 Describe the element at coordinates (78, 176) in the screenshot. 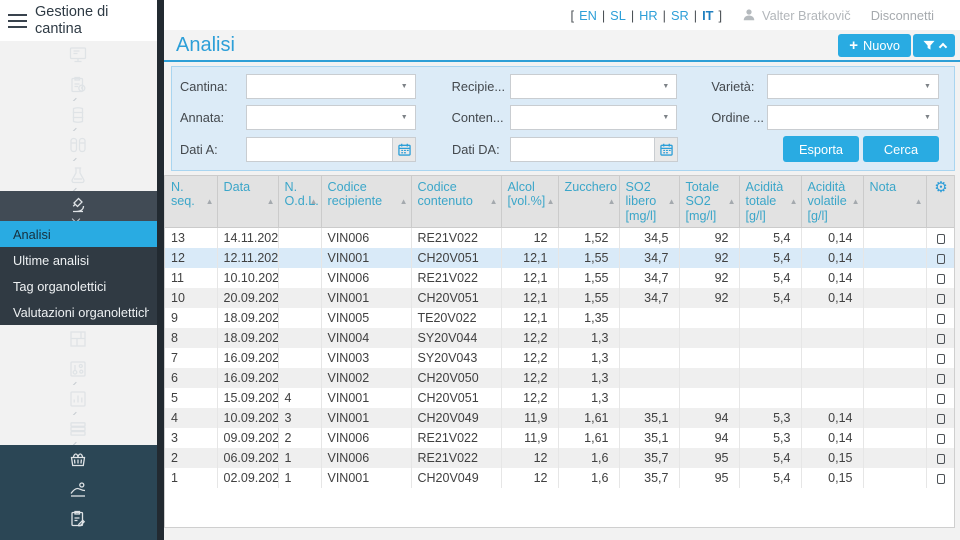

I see `sidebar-item-additivi: Additivi` at that location.